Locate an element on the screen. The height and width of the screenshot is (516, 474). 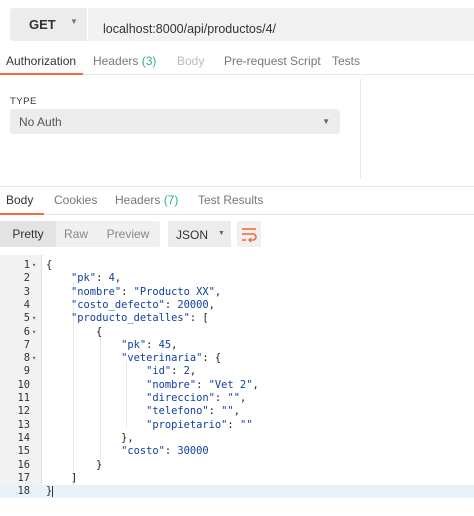
code-text: "direccion": "", is located at coordinates (196, 398).